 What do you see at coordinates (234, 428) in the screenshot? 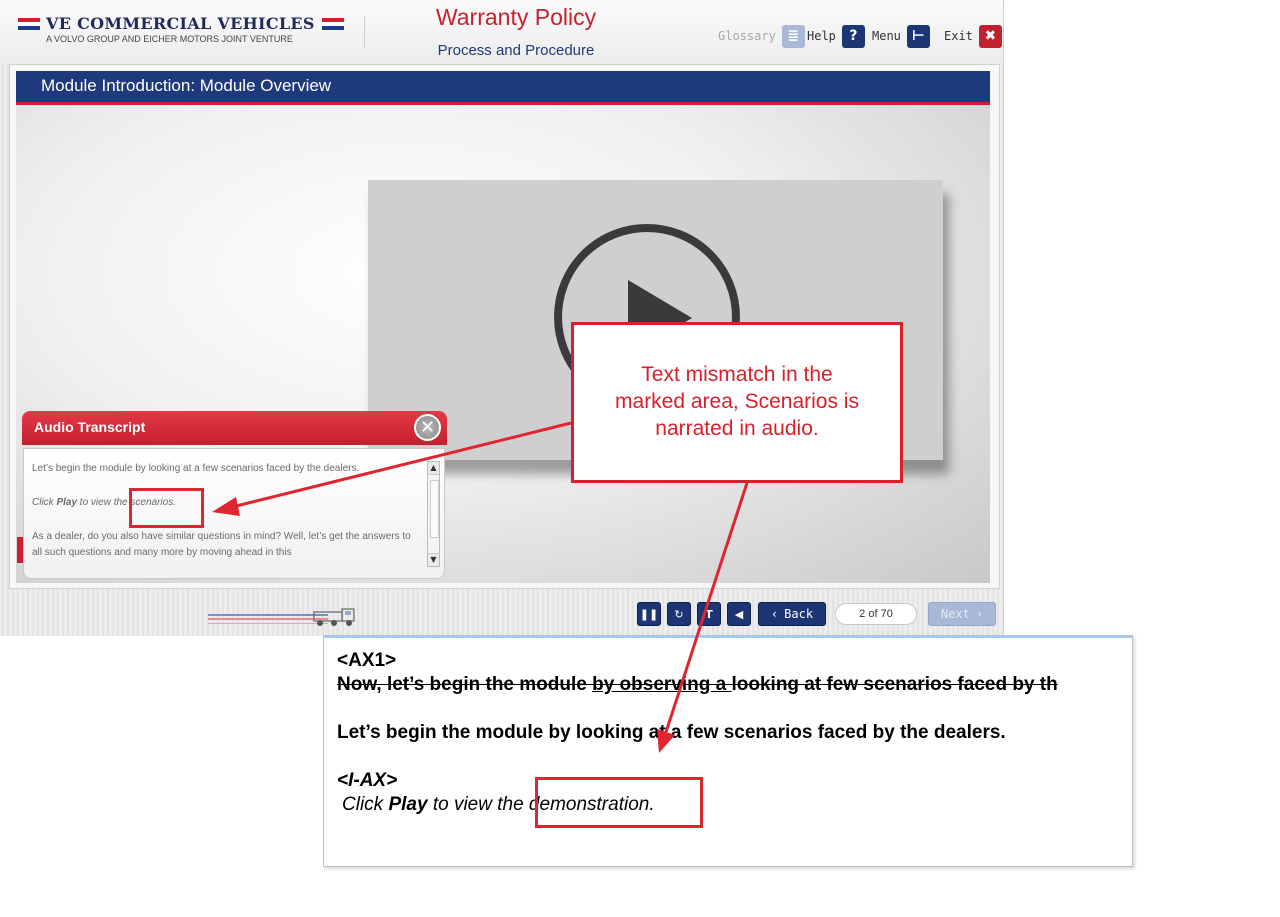
I see `transcript-header: Audio Transcript ✕` at bounding box center [234, 428].